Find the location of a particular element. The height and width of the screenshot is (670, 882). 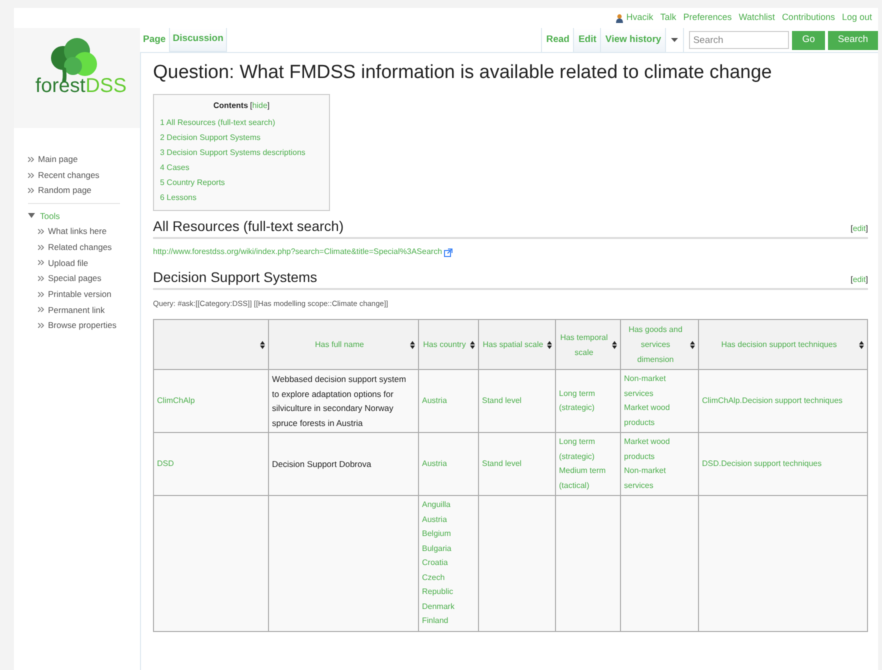

cell-link: Long term (strategic) is located at coordinates (588, 449).